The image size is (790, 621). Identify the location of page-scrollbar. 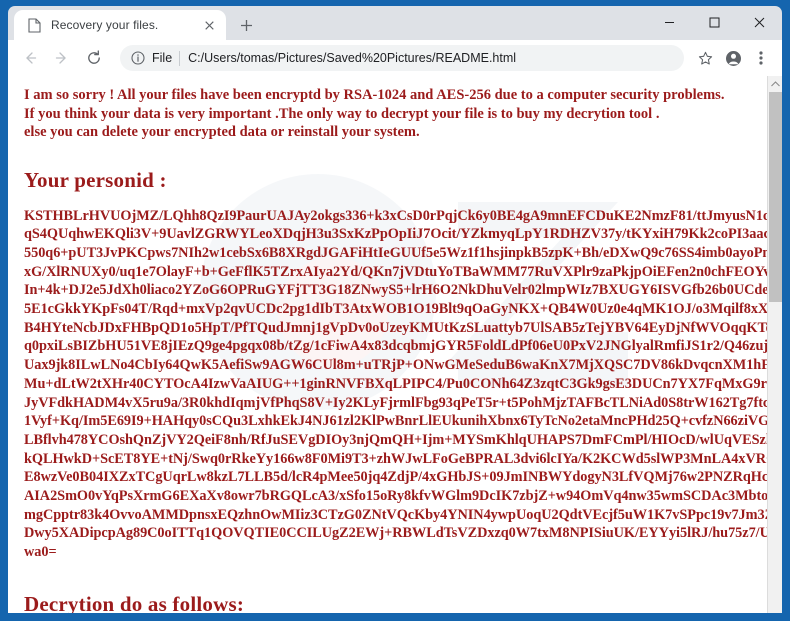
(774, 344).